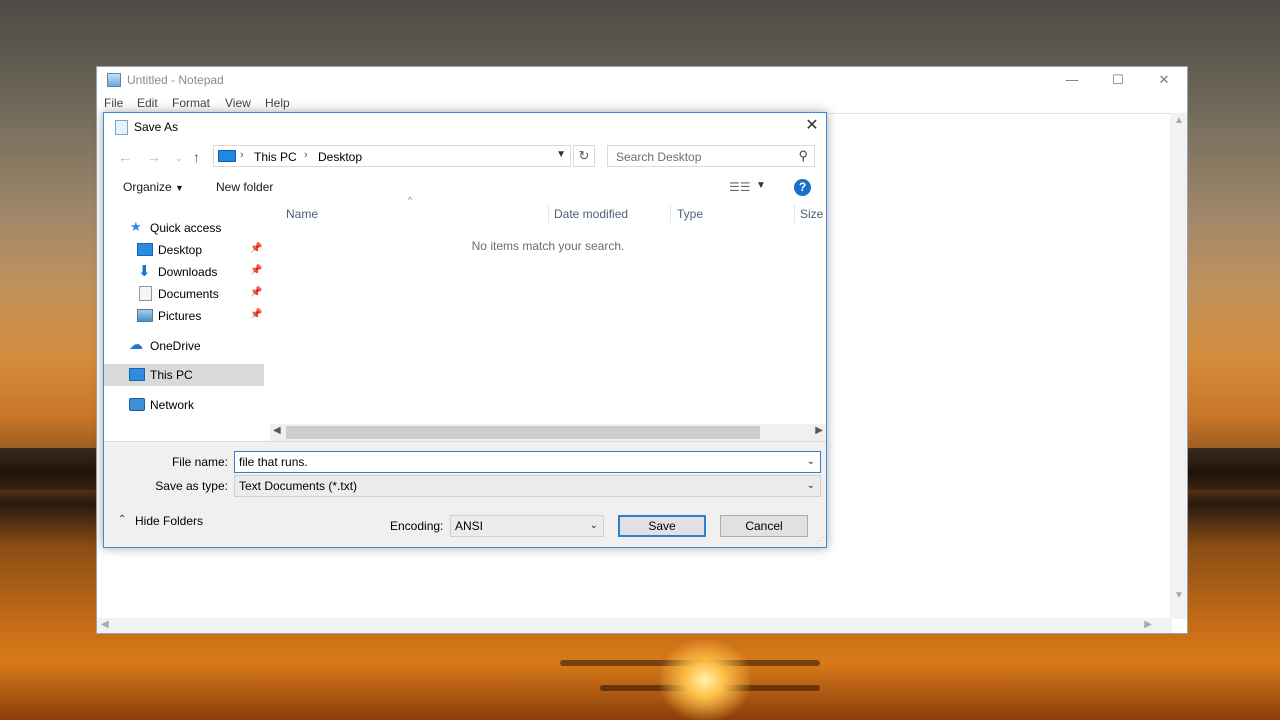 This screenshot has width=1280, height=720. What do you see at coordinates (803, 156) in the screenshot?
I see `search-icon: ⚲` at bounding box center [803, 156].